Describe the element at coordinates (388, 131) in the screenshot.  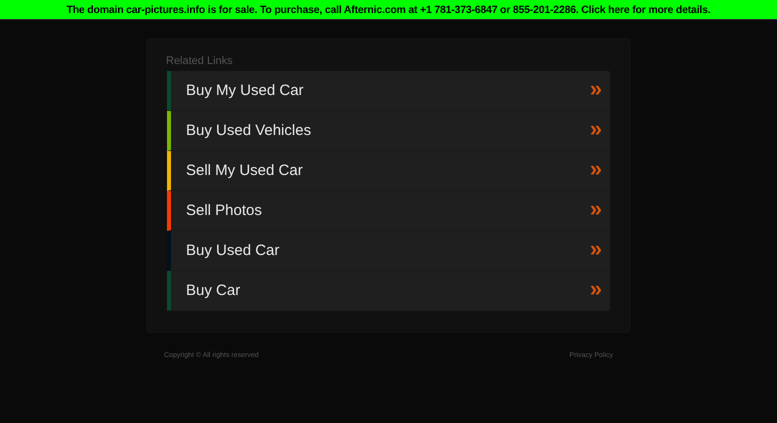
I see `related-link: Buy Used Vehicles »` at that location.